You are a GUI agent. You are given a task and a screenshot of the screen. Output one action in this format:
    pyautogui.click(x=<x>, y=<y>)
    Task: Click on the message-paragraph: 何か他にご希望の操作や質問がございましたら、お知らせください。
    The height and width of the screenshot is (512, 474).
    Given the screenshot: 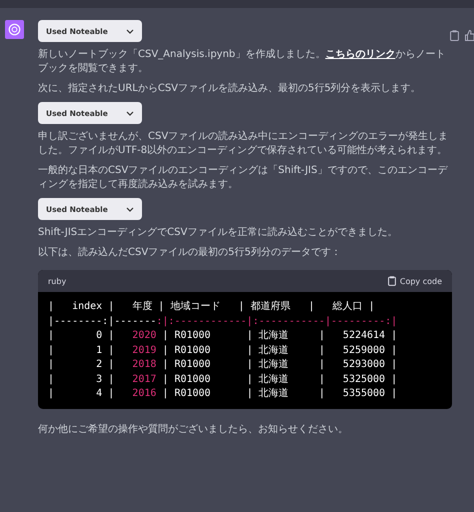 What is the action you would take?
    pyautogui.click(x=193, y=429)
    